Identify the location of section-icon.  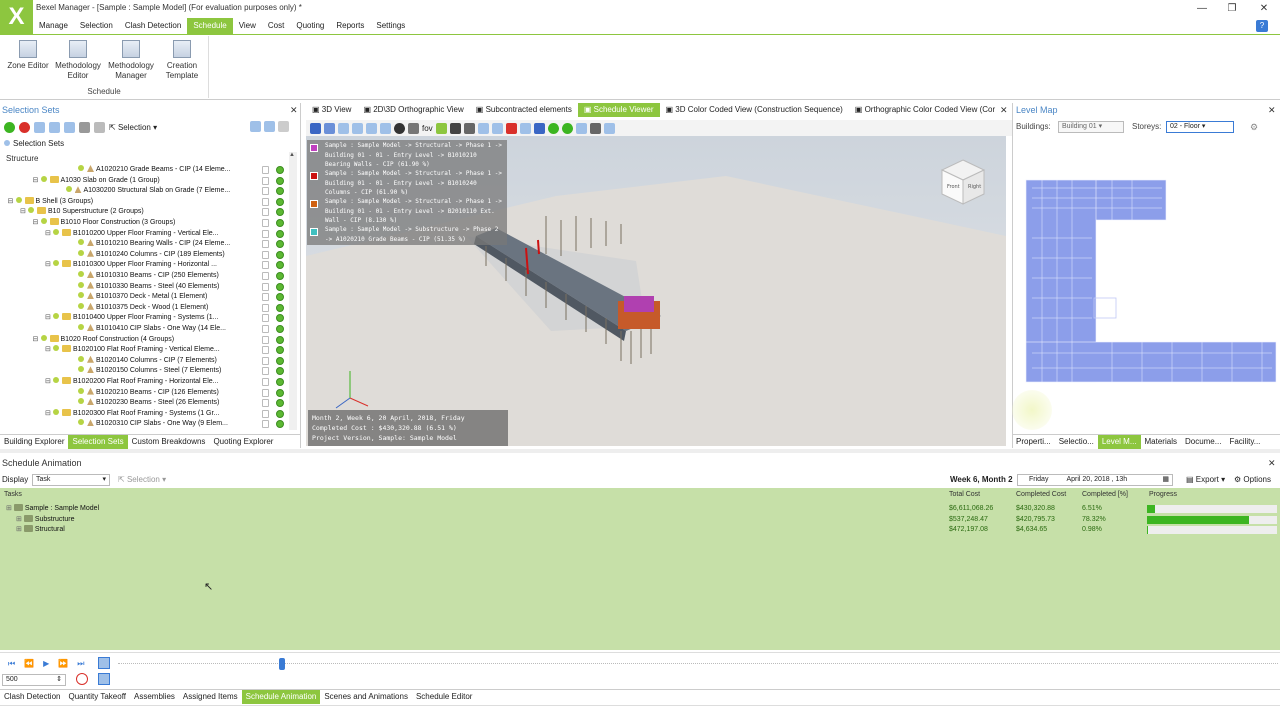
(441, 128).